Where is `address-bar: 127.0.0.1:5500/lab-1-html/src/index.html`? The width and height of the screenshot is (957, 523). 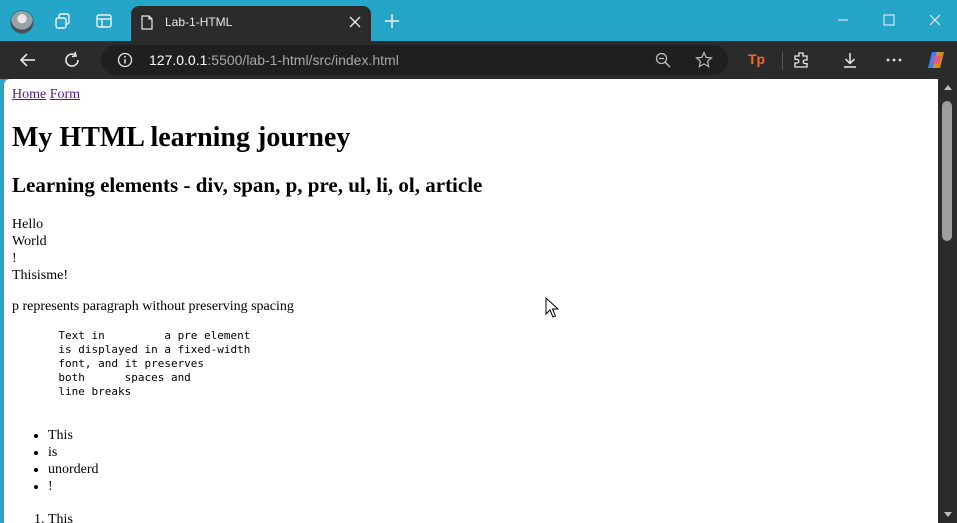 address-bar: 127.0.0.1:5500/lab-1-html/src/index.html is located at coordinates (414, 60).